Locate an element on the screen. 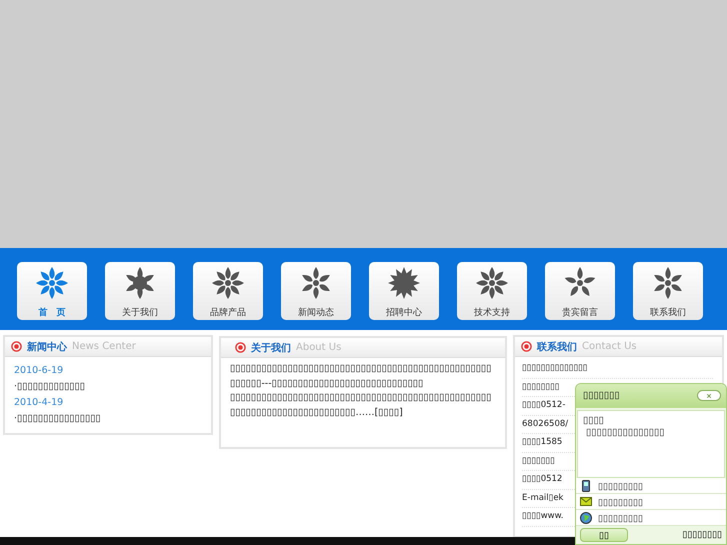 This screenshot has width=727, height=545. nav-tab: 首 页 is located at coordinates (52, 291).